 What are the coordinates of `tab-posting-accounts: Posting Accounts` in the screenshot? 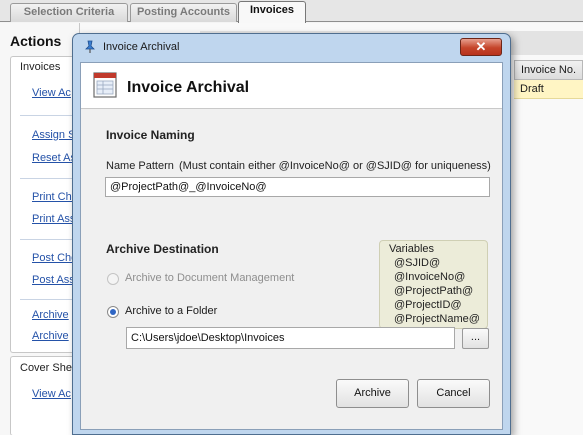 It's located at (183, 12).